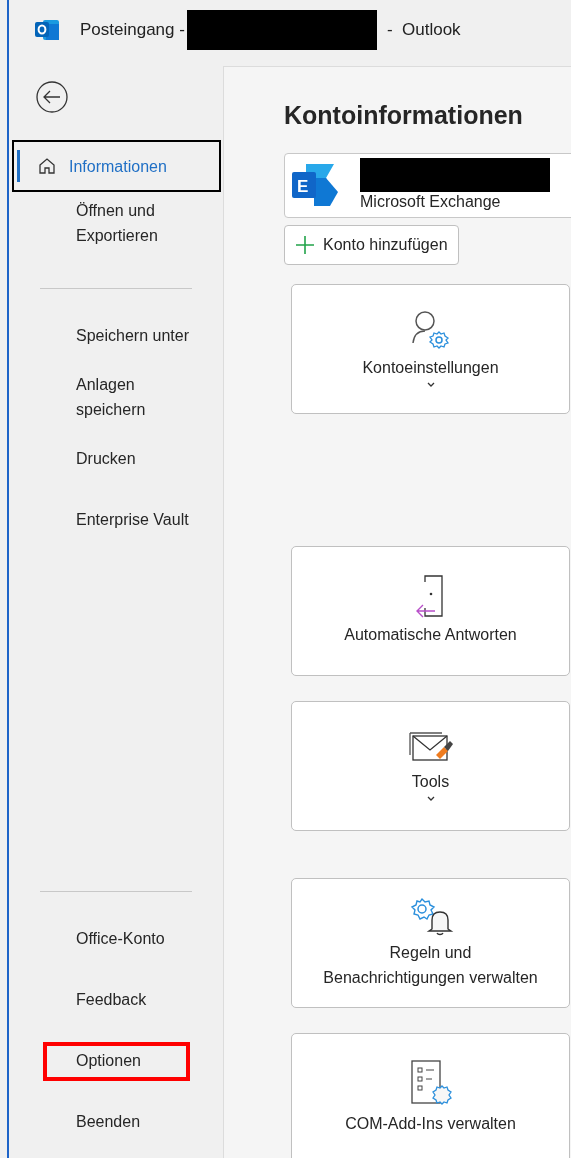  I want to click on nav-item: Informationen, so click(102, 166).